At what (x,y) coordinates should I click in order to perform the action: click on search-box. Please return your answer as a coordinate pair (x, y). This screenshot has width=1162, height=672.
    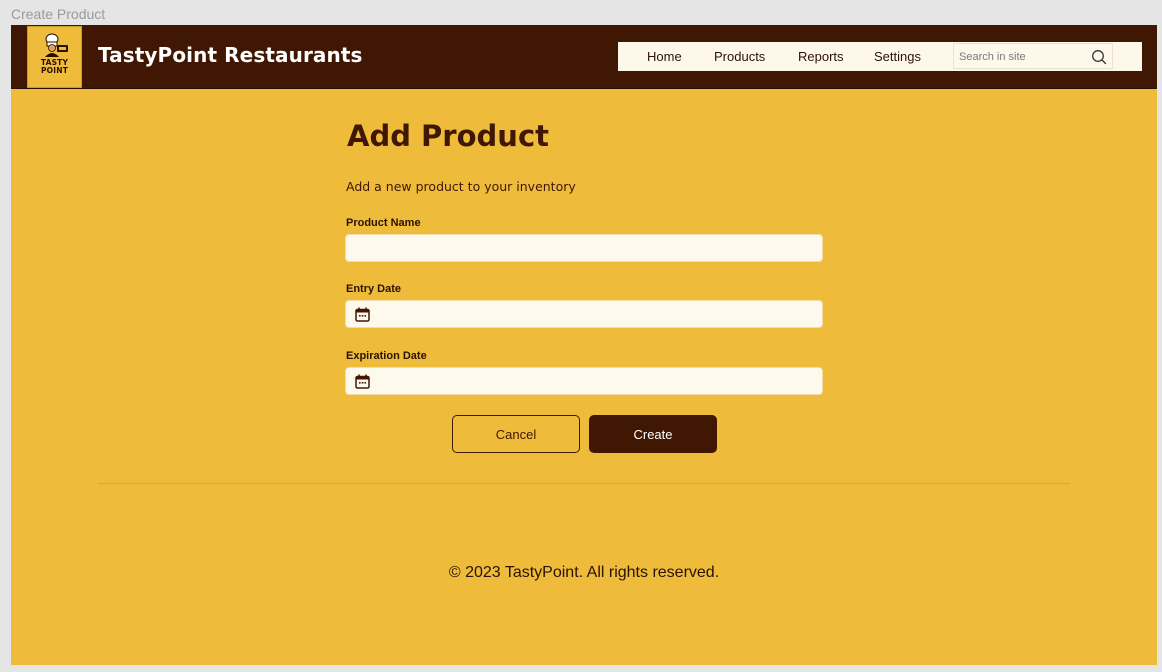
    Looking at the image, I should click on (1033, 56).